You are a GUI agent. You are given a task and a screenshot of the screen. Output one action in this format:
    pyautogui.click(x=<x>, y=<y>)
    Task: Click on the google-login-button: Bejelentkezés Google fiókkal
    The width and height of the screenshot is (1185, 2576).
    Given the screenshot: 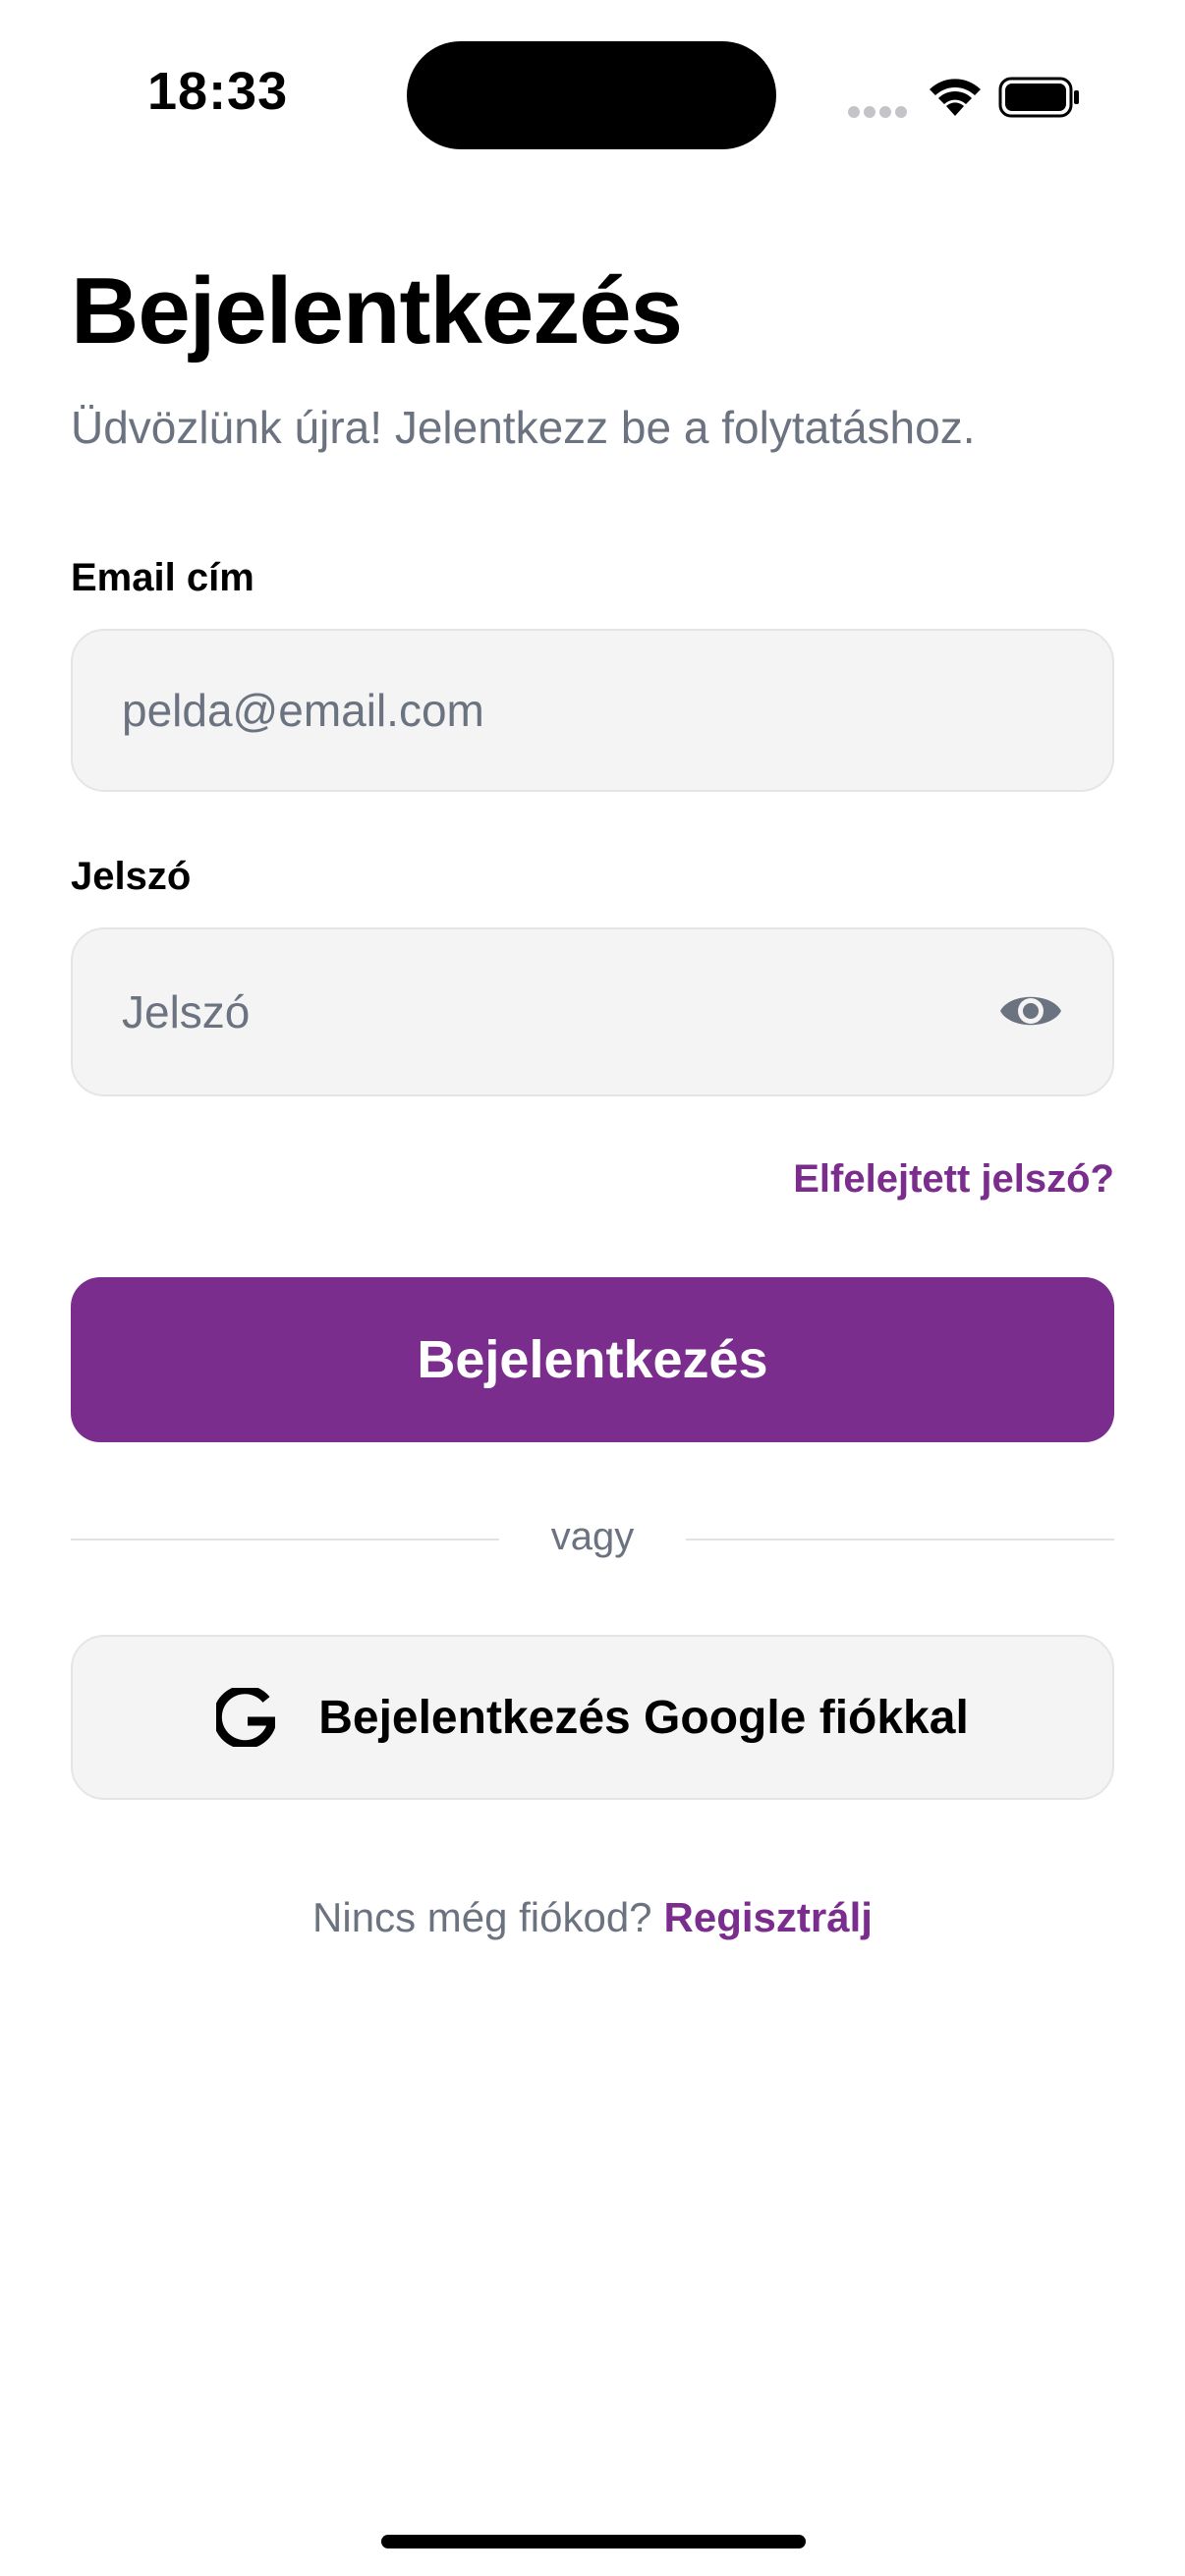 What is the action you would take?
    pyautogui.click(x=592, y=1717)
    